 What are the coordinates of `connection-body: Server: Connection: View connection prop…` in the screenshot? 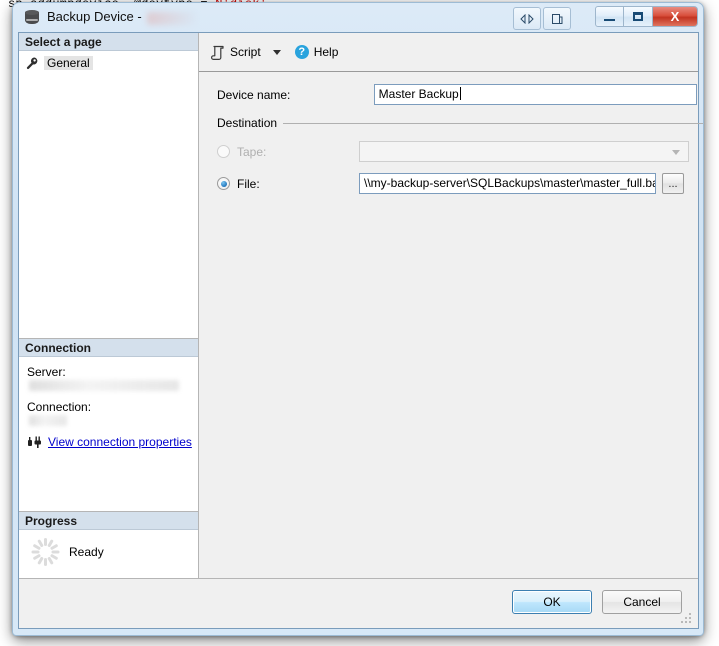 It's located at (108, 408).